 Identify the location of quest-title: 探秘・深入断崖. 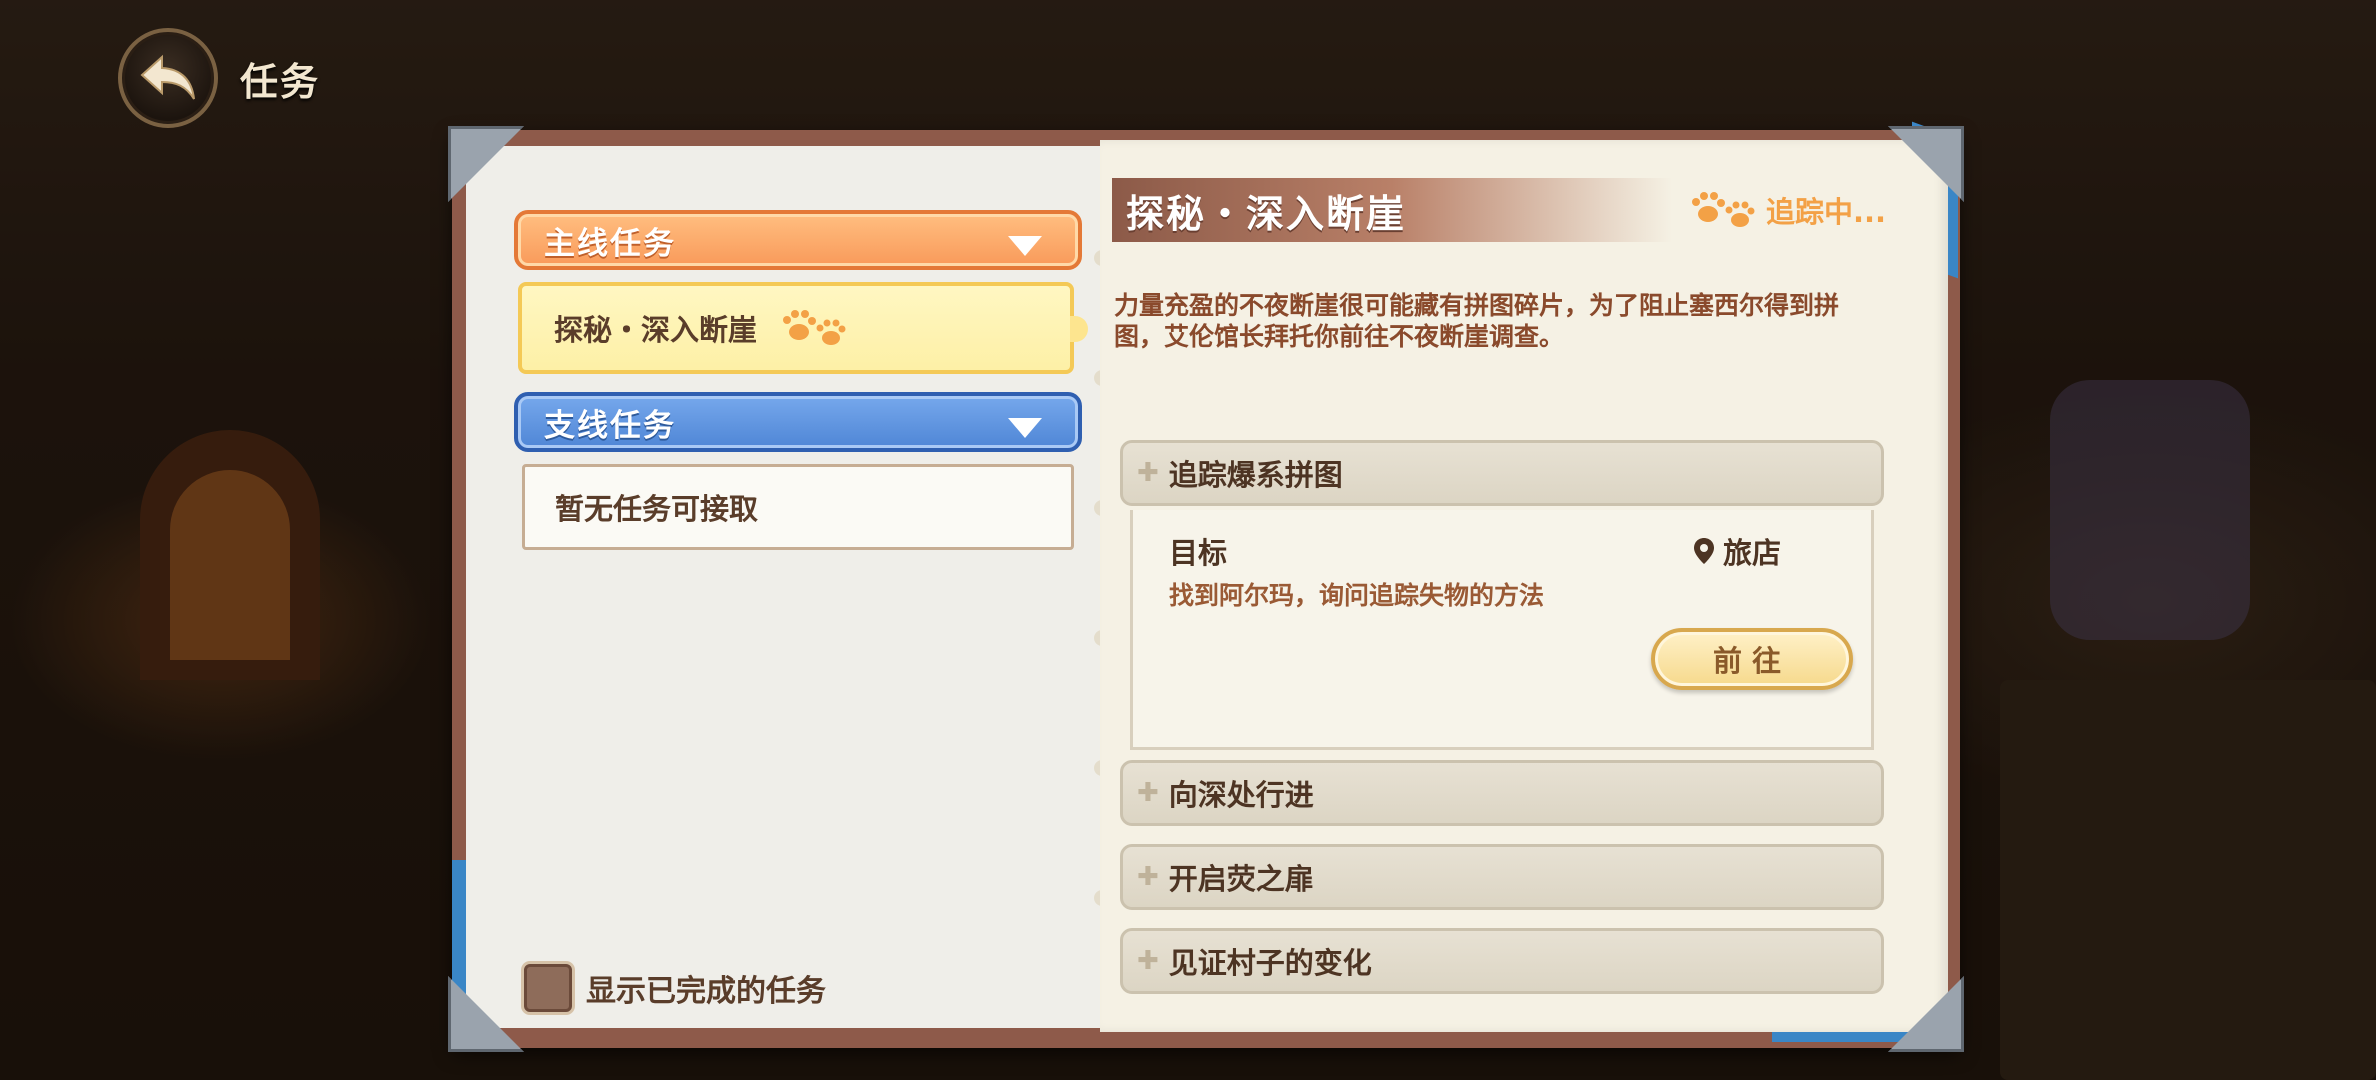
(1266, 213).